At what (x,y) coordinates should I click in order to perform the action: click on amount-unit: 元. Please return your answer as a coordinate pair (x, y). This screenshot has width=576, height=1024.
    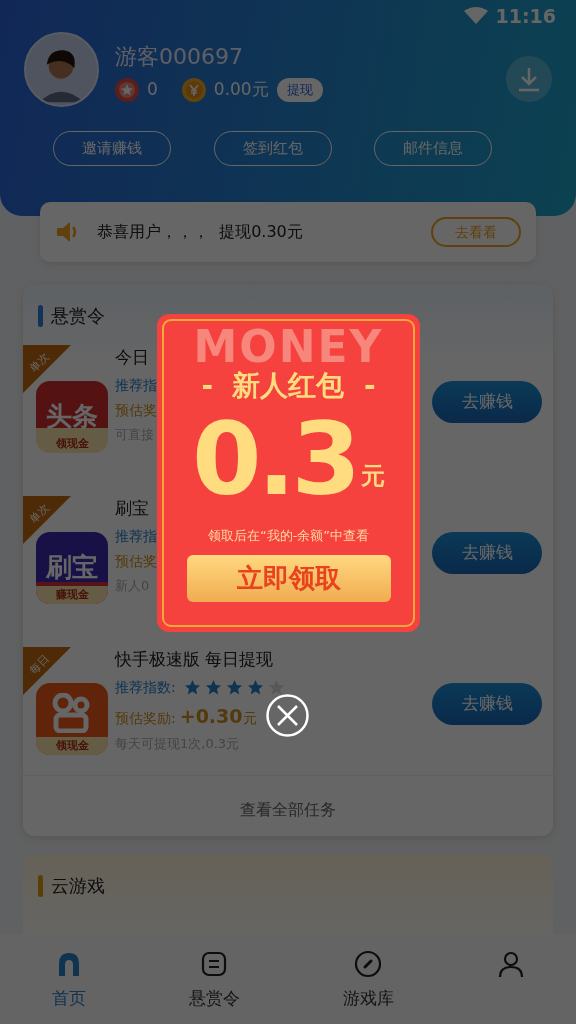
    Looking at the image, I should click on (373, 476).